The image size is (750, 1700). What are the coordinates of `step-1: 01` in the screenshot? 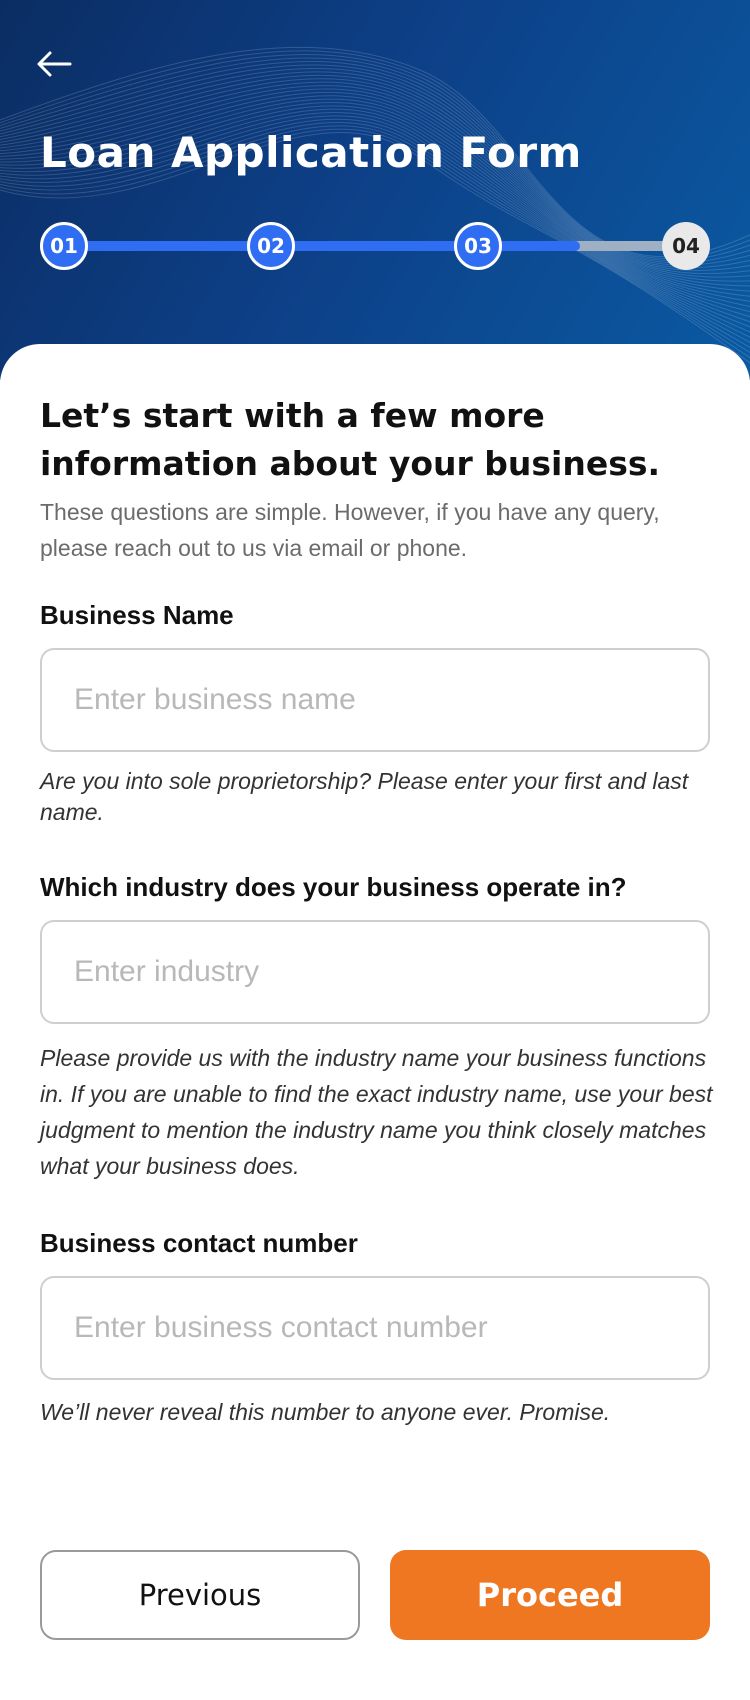 It's located at (64, 246).